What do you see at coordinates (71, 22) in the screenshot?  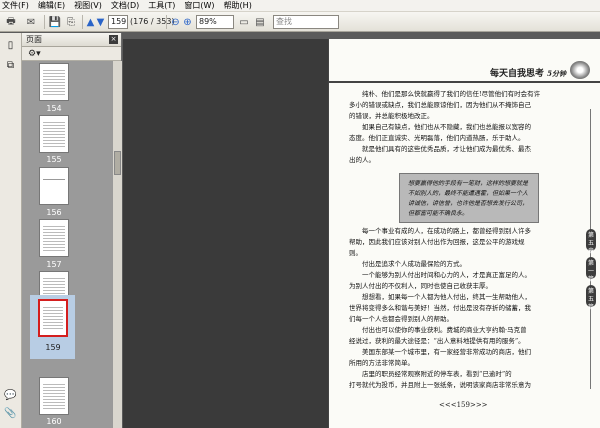 I see `attach-icon: ⎘` at bounding box center [71, 22].